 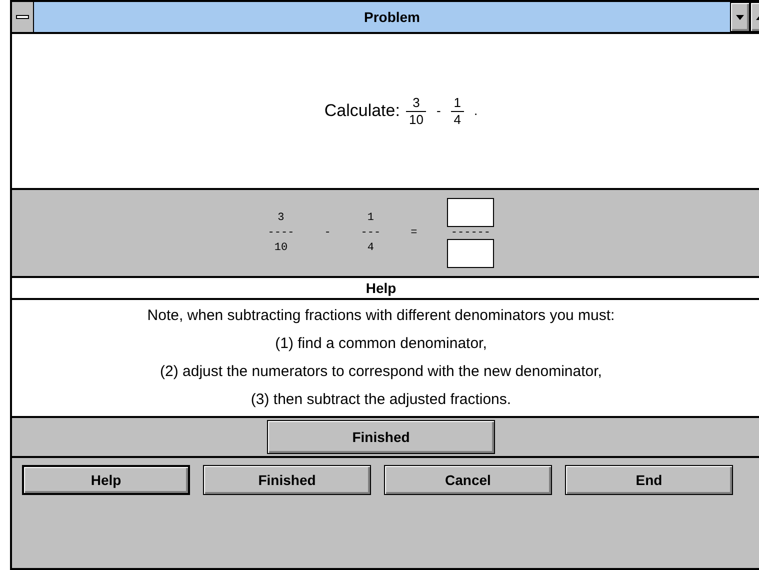 I want to click on system-menu-button, so click(x=23, y=17).